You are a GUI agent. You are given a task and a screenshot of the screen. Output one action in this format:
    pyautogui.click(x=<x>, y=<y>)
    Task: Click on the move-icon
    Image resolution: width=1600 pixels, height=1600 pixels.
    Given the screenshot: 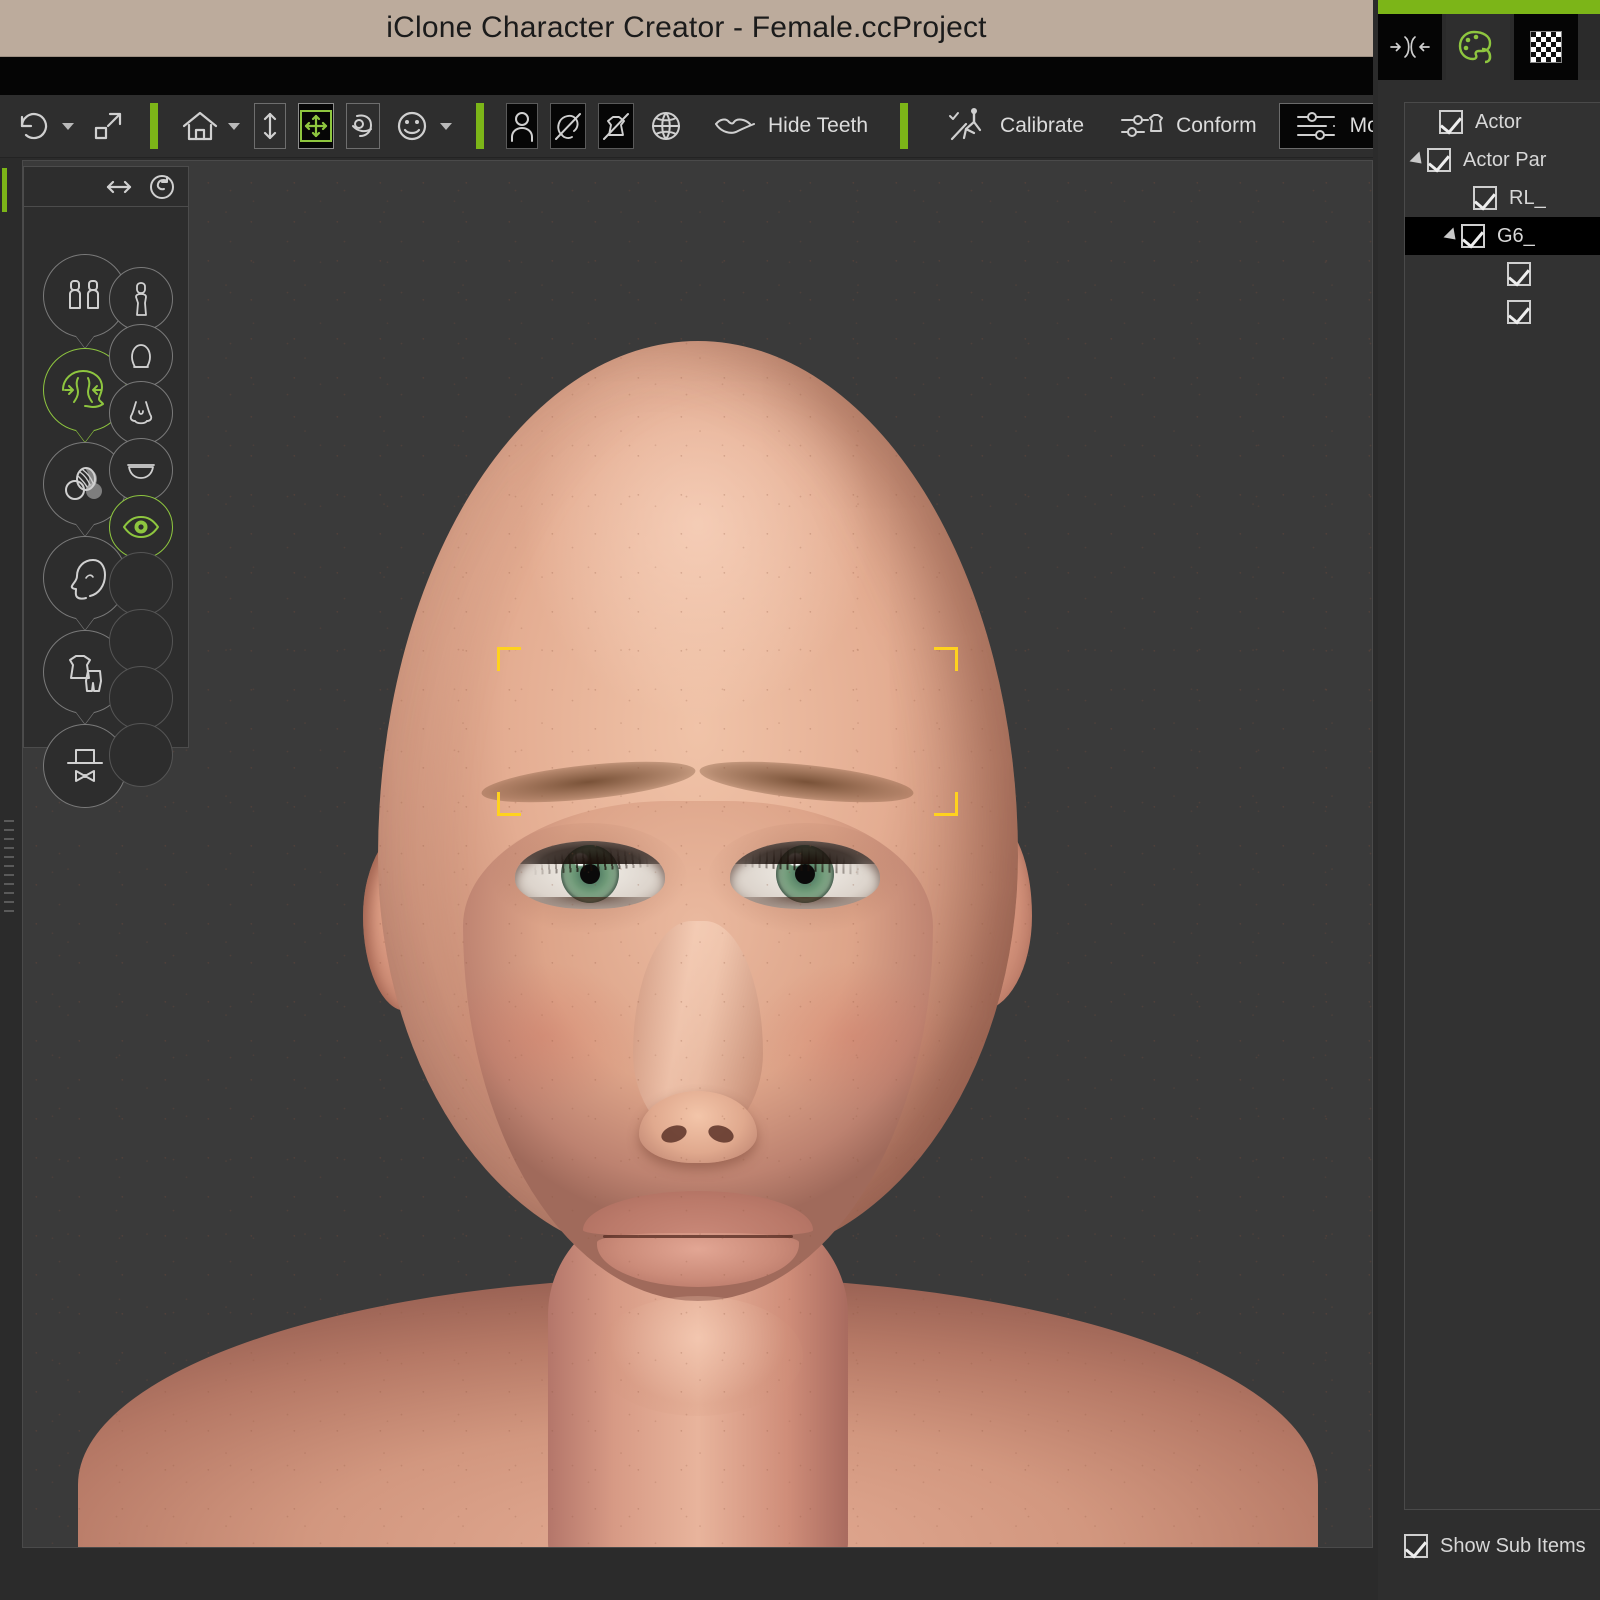 What is the action you would take?
    pyautogui.click(x=316, y=126)
    